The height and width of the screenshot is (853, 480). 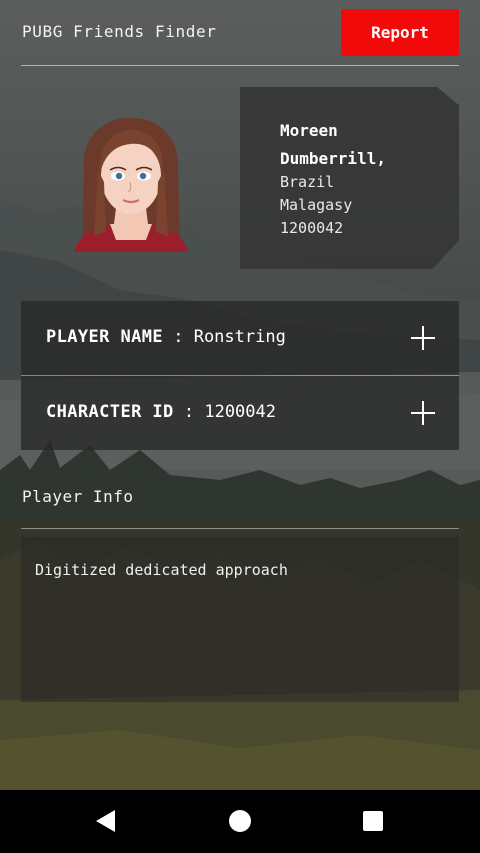 What do you see at coordinates (105, 821) in the screenshot?
I see `back-icon` at bounding box center [105, 821].